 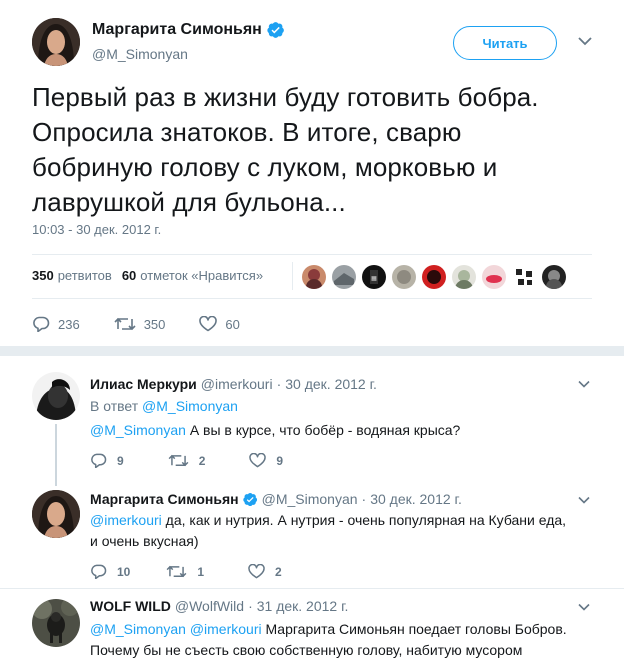 What do you see at coordinates (143, 384) in the screenshot?
I see `author-name: Илиас Меркури` at bounding box center [143, 384].